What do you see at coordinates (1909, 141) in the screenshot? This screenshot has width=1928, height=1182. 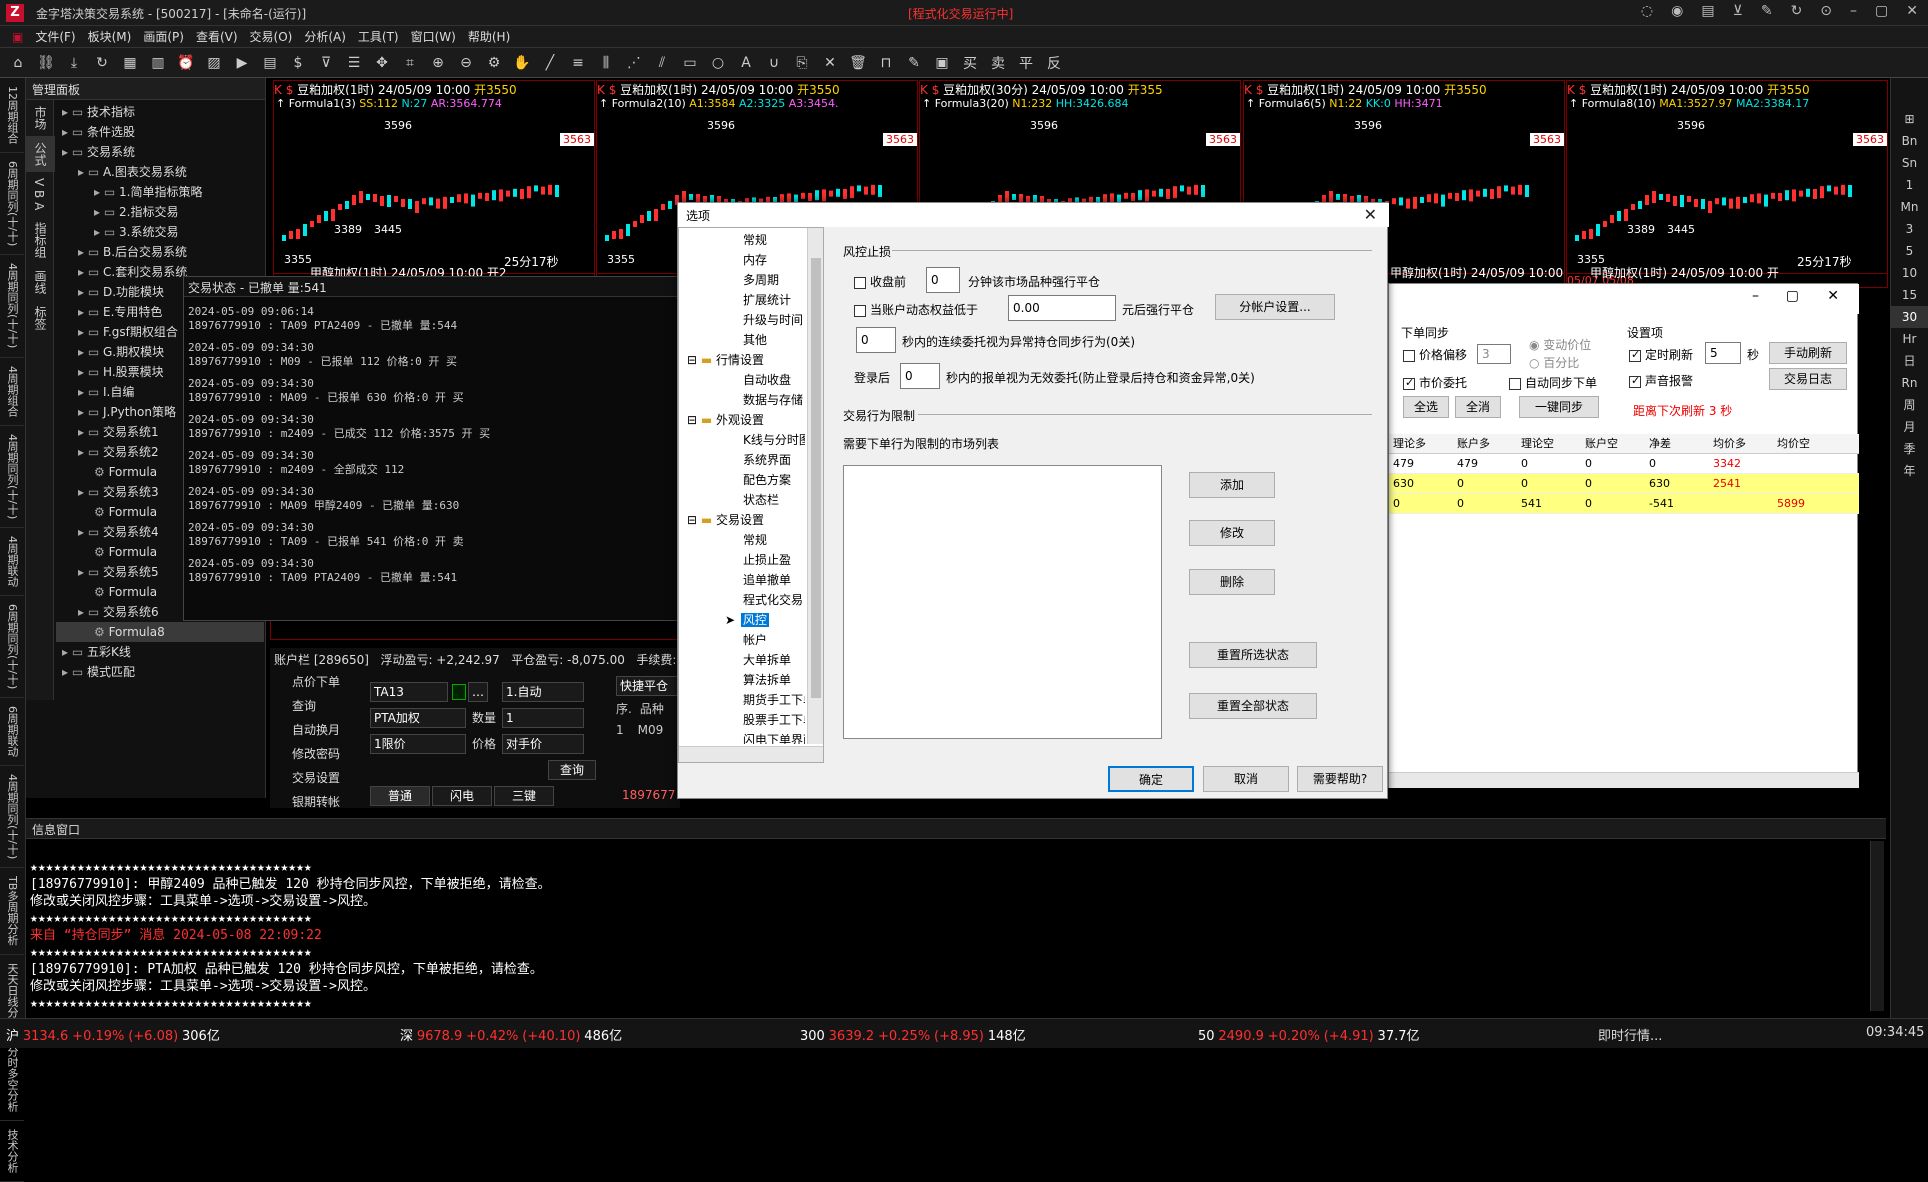 I see `period-button: Bn` at bounding box center [1909, 141].